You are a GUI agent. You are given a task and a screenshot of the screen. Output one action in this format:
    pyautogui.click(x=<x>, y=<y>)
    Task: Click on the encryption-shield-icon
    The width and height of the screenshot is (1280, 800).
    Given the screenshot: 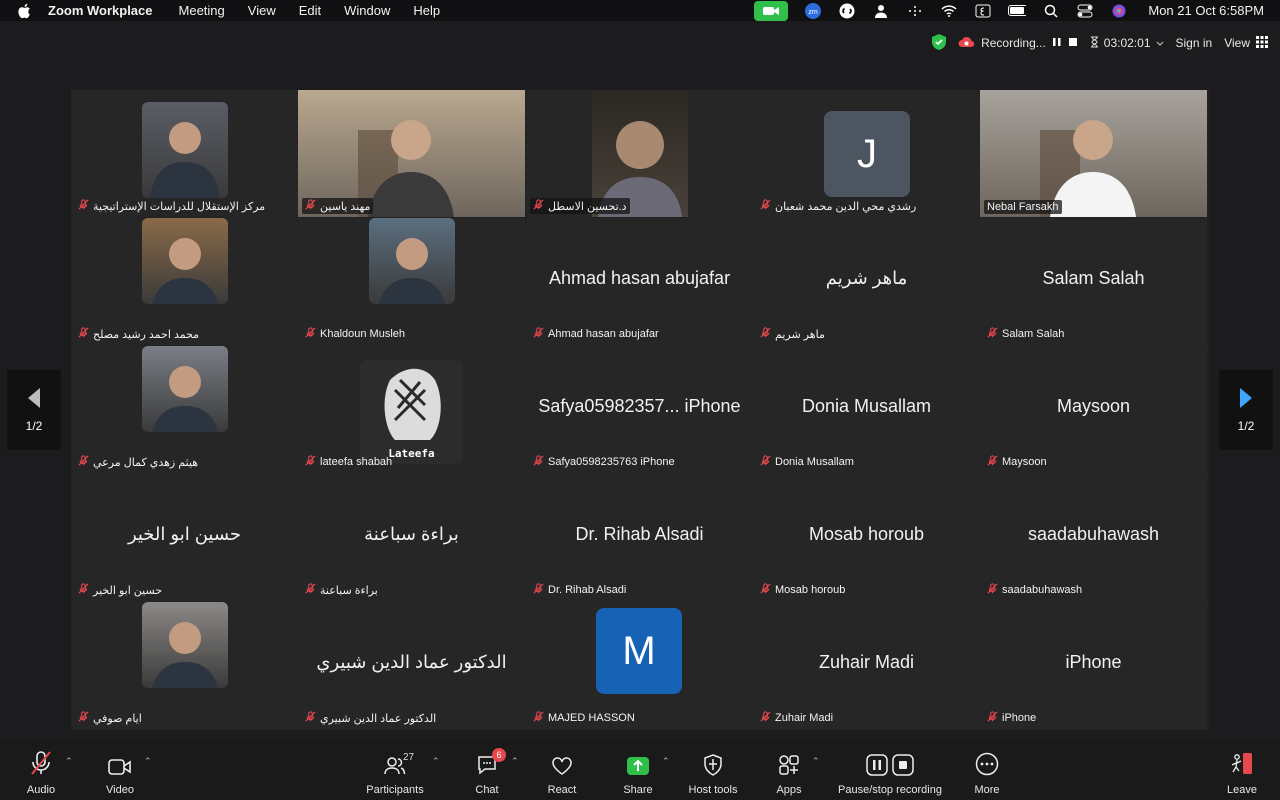 What is the action you would take?
    pyautogui.click(x=939, y=43)
    